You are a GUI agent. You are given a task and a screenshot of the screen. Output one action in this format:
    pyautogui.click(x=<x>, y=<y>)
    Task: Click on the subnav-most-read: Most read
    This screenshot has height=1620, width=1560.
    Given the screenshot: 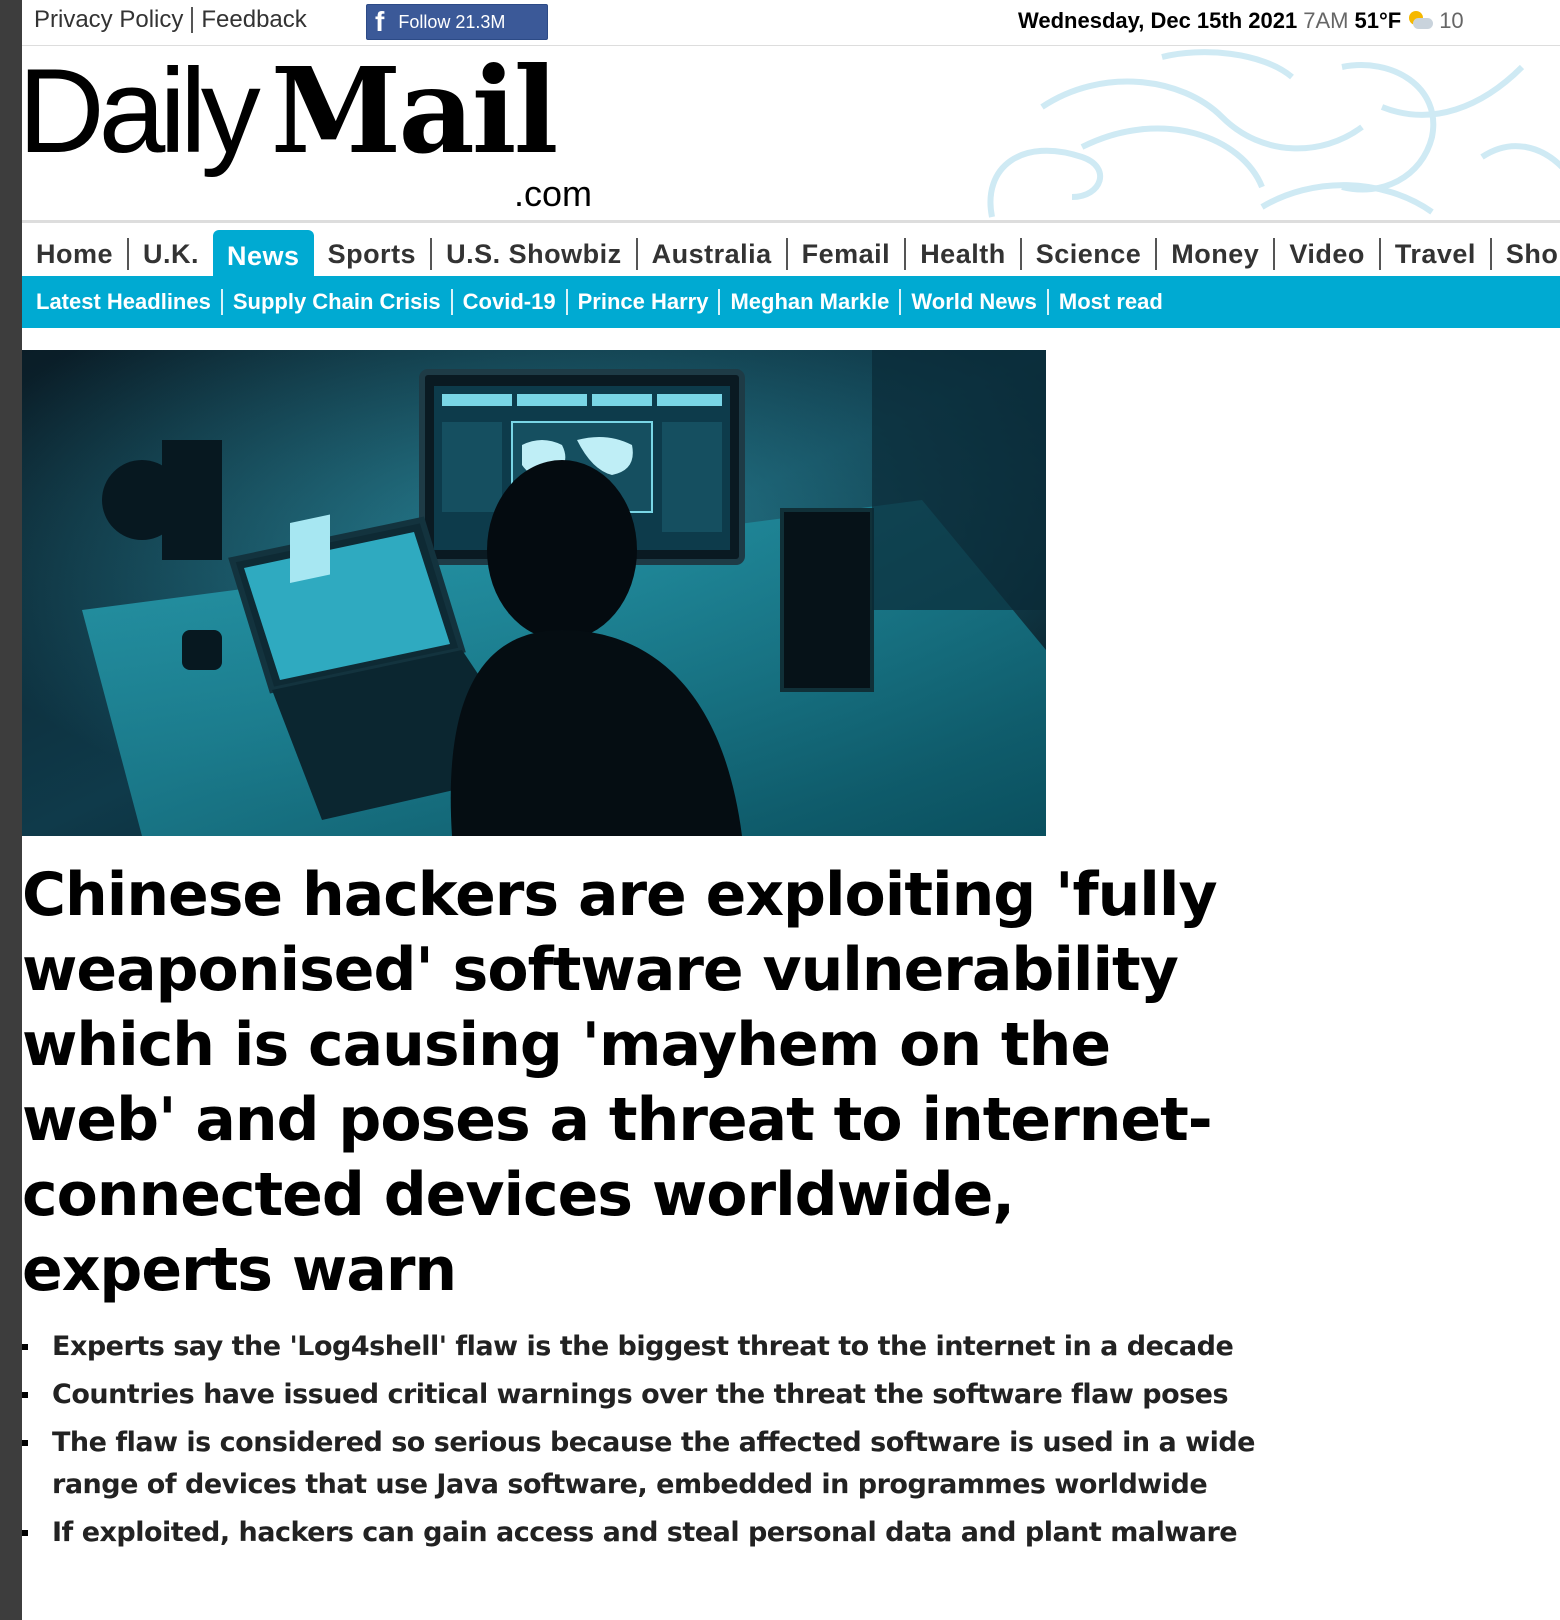 What is the action you would take?
    pyautogui.click(x=1111, y=302)
    